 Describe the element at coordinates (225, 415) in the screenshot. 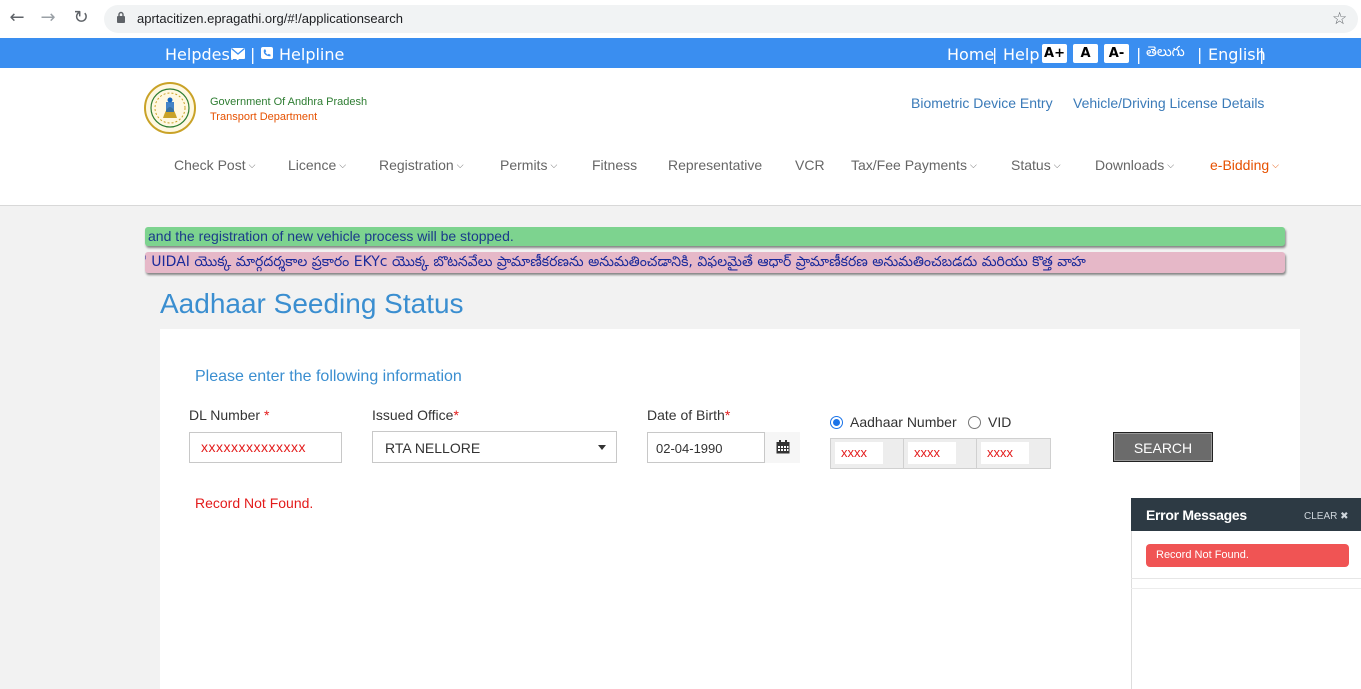

I see `label-text: DL Number` at that location.